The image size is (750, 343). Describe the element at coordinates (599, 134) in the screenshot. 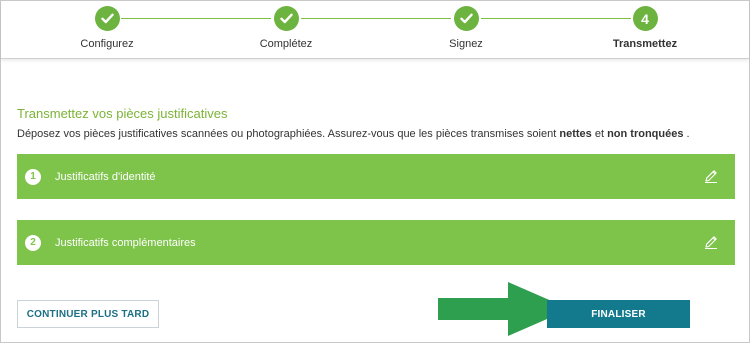

I see `intro-text: et` at that location.